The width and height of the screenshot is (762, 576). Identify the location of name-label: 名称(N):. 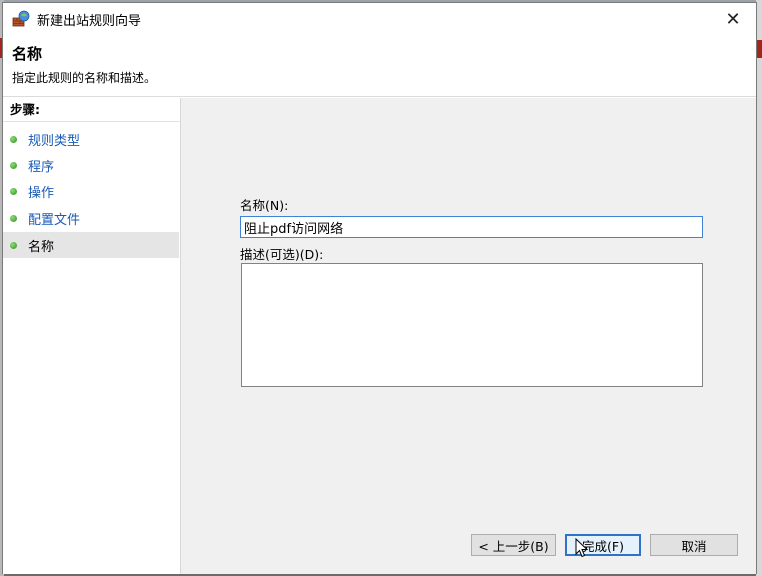
(264, 205).